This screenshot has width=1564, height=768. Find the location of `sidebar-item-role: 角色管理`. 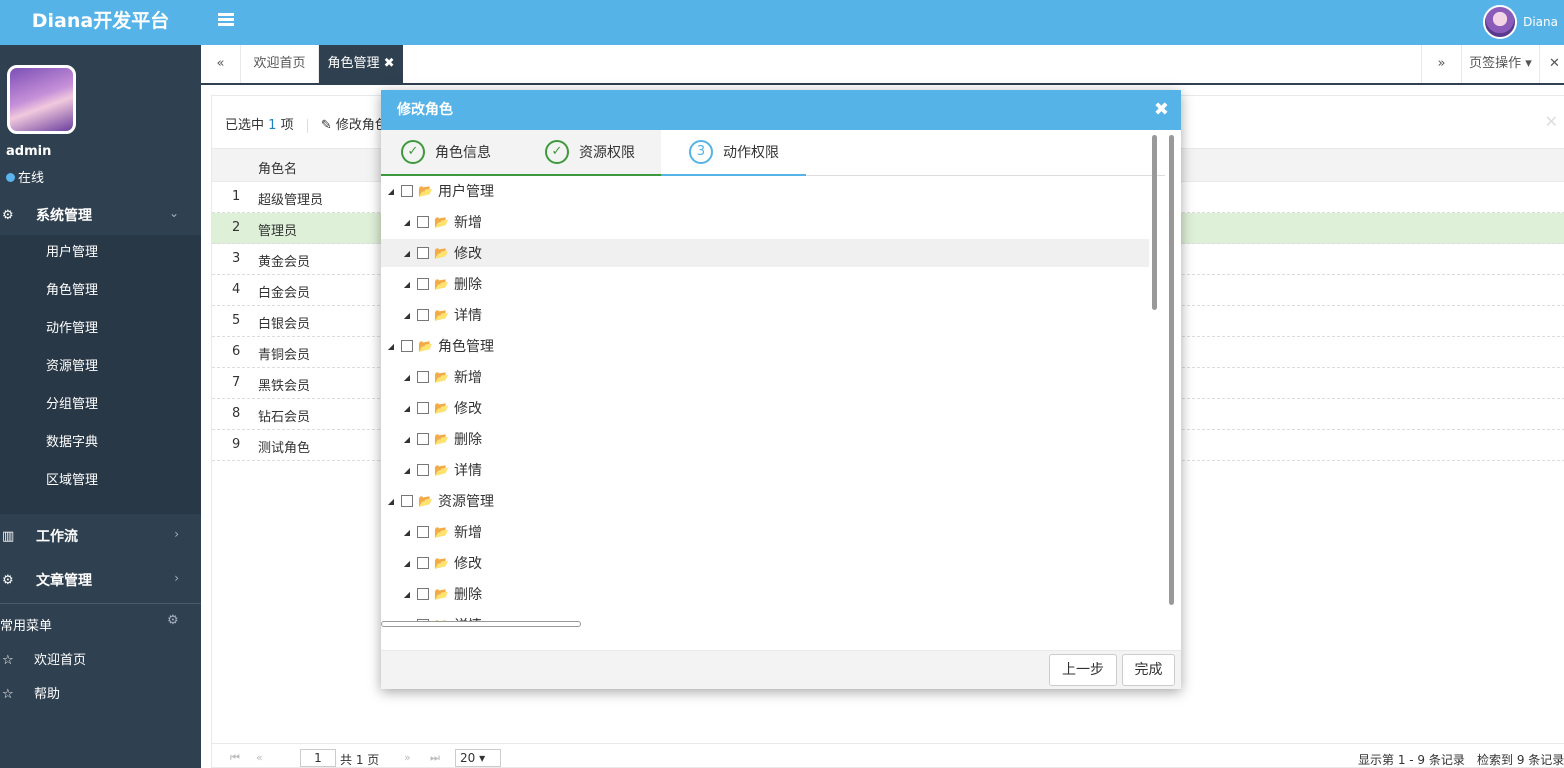

sidebar-item-role: 角色管理 is located at coordinates (100, 292).